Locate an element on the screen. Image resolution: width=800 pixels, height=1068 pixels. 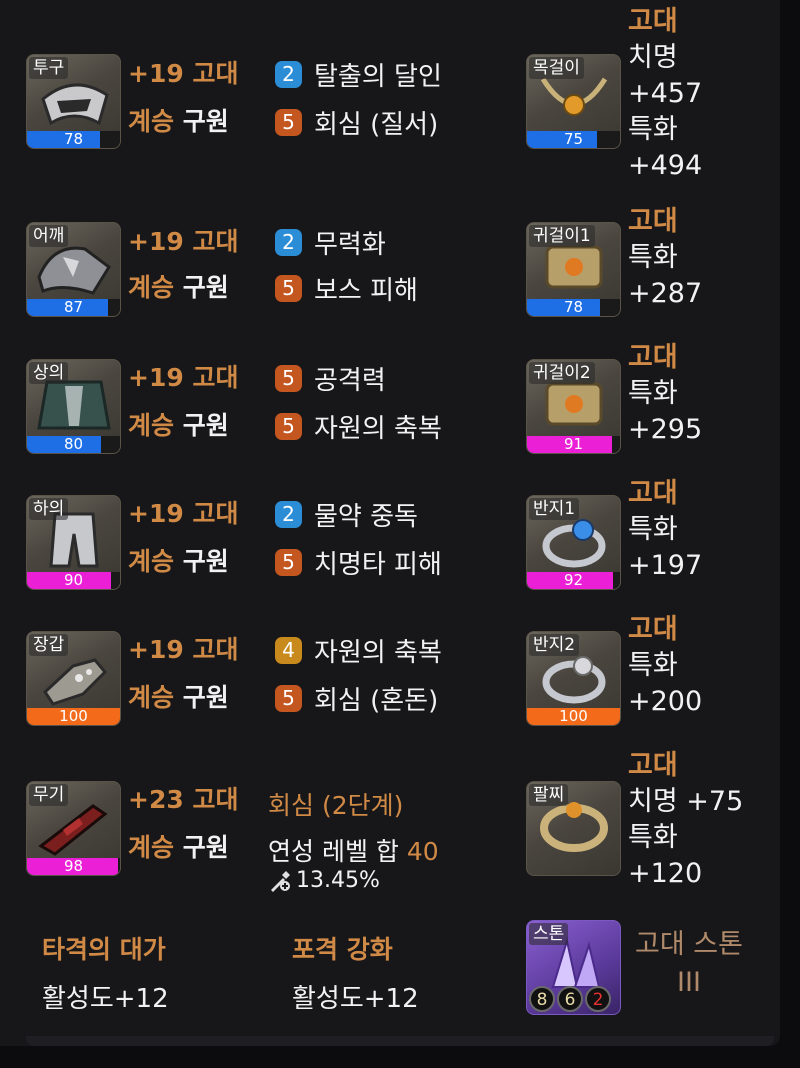
slot-label: 하의 is located at coordinates (49, 509).